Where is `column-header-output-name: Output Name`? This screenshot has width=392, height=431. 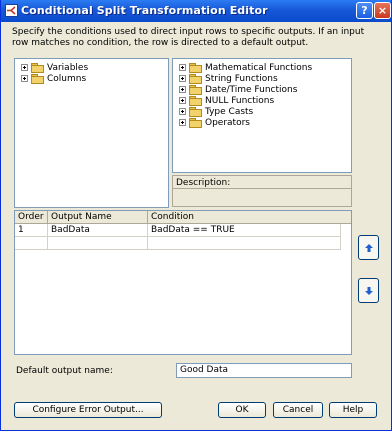 column-header-output-name: Output Name is located at coordinates (98, 217).